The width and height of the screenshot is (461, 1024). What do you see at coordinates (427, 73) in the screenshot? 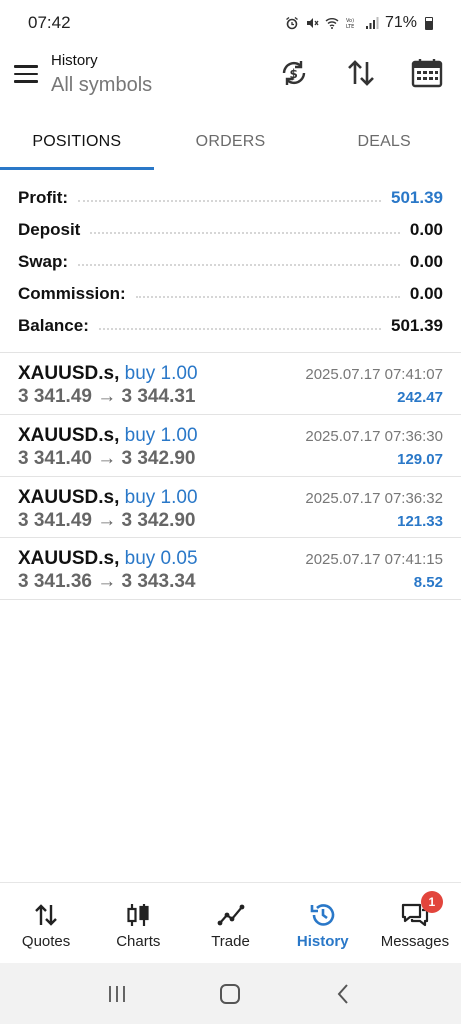
I see `calendar-icon` at bounding box center [427, 73].